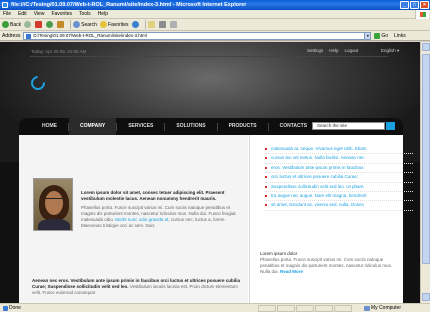  Describe the element at coordinates (390, 126) in the screenshot. I see `site-search-button` at that location.